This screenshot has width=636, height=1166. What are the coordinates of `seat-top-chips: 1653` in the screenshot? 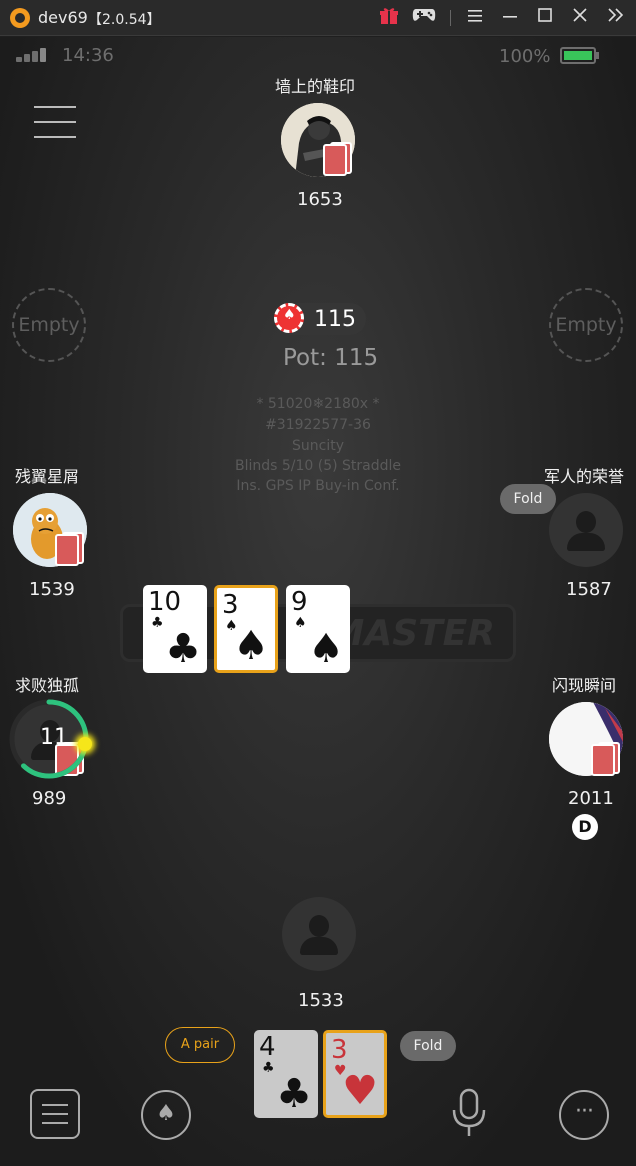 It's located at (320, 199).